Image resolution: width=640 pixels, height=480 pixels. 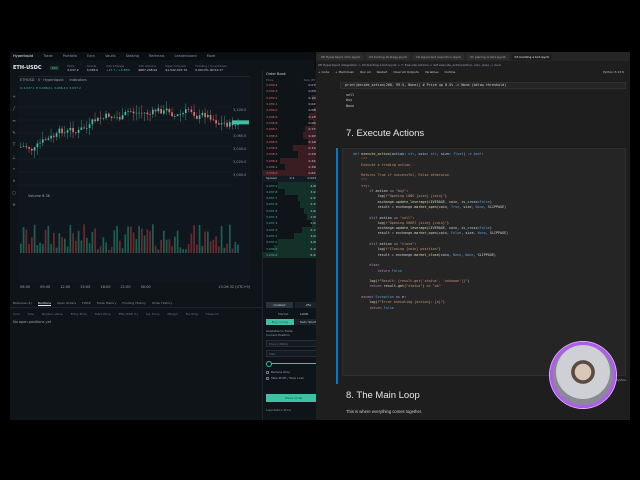 I want to click on lock-icon: ▢, so click(x=14, y=192).